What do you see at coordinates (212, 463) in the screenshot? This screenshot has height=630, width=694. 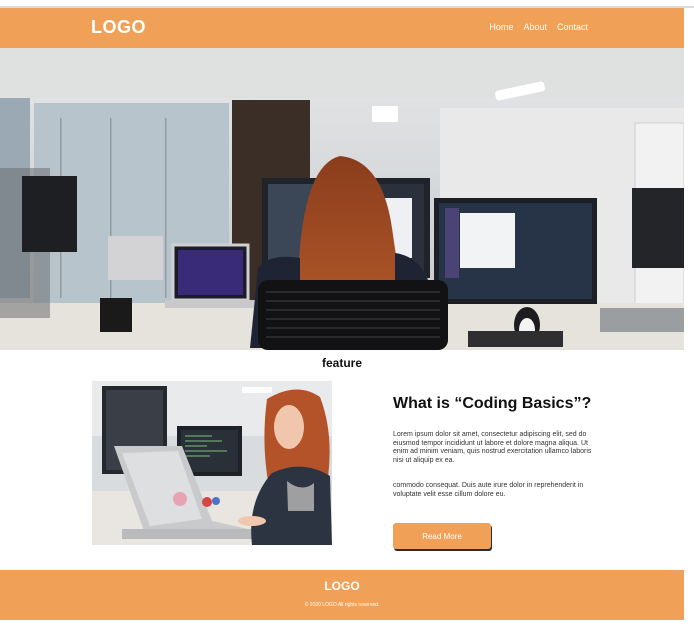 I see `feature-image` at bounding box center [212, 463].